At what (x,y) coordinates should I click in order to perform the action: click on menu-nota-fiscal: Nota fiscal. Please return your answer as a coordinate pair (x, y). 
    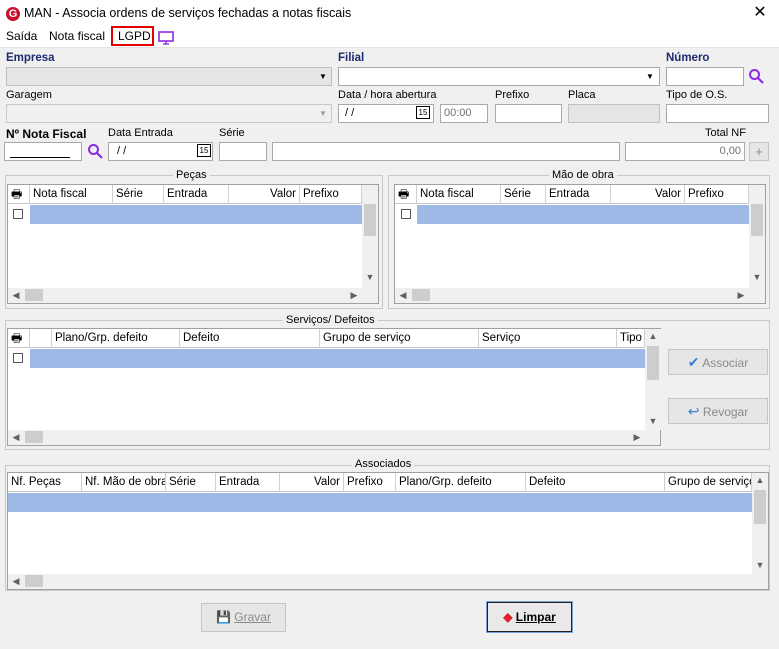
    Looking at the image, I should click on (77, 36).